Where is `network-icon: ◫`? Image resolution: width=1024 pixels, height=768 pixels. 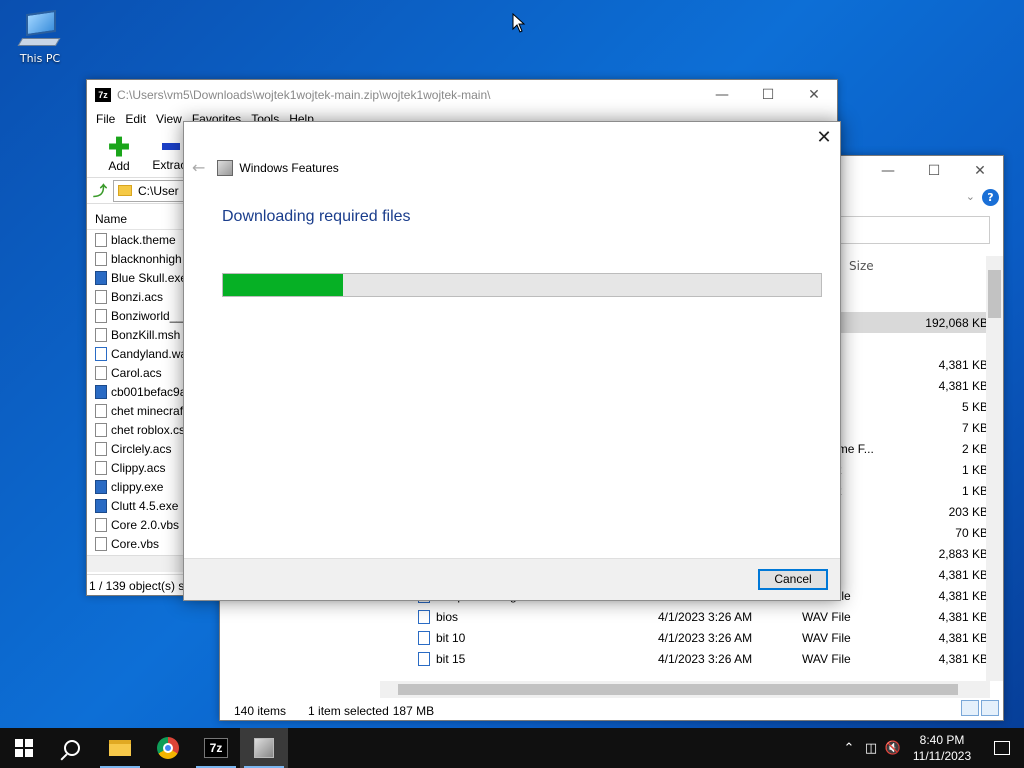 network-icon: ◫ is located at coordinates (871, 748).